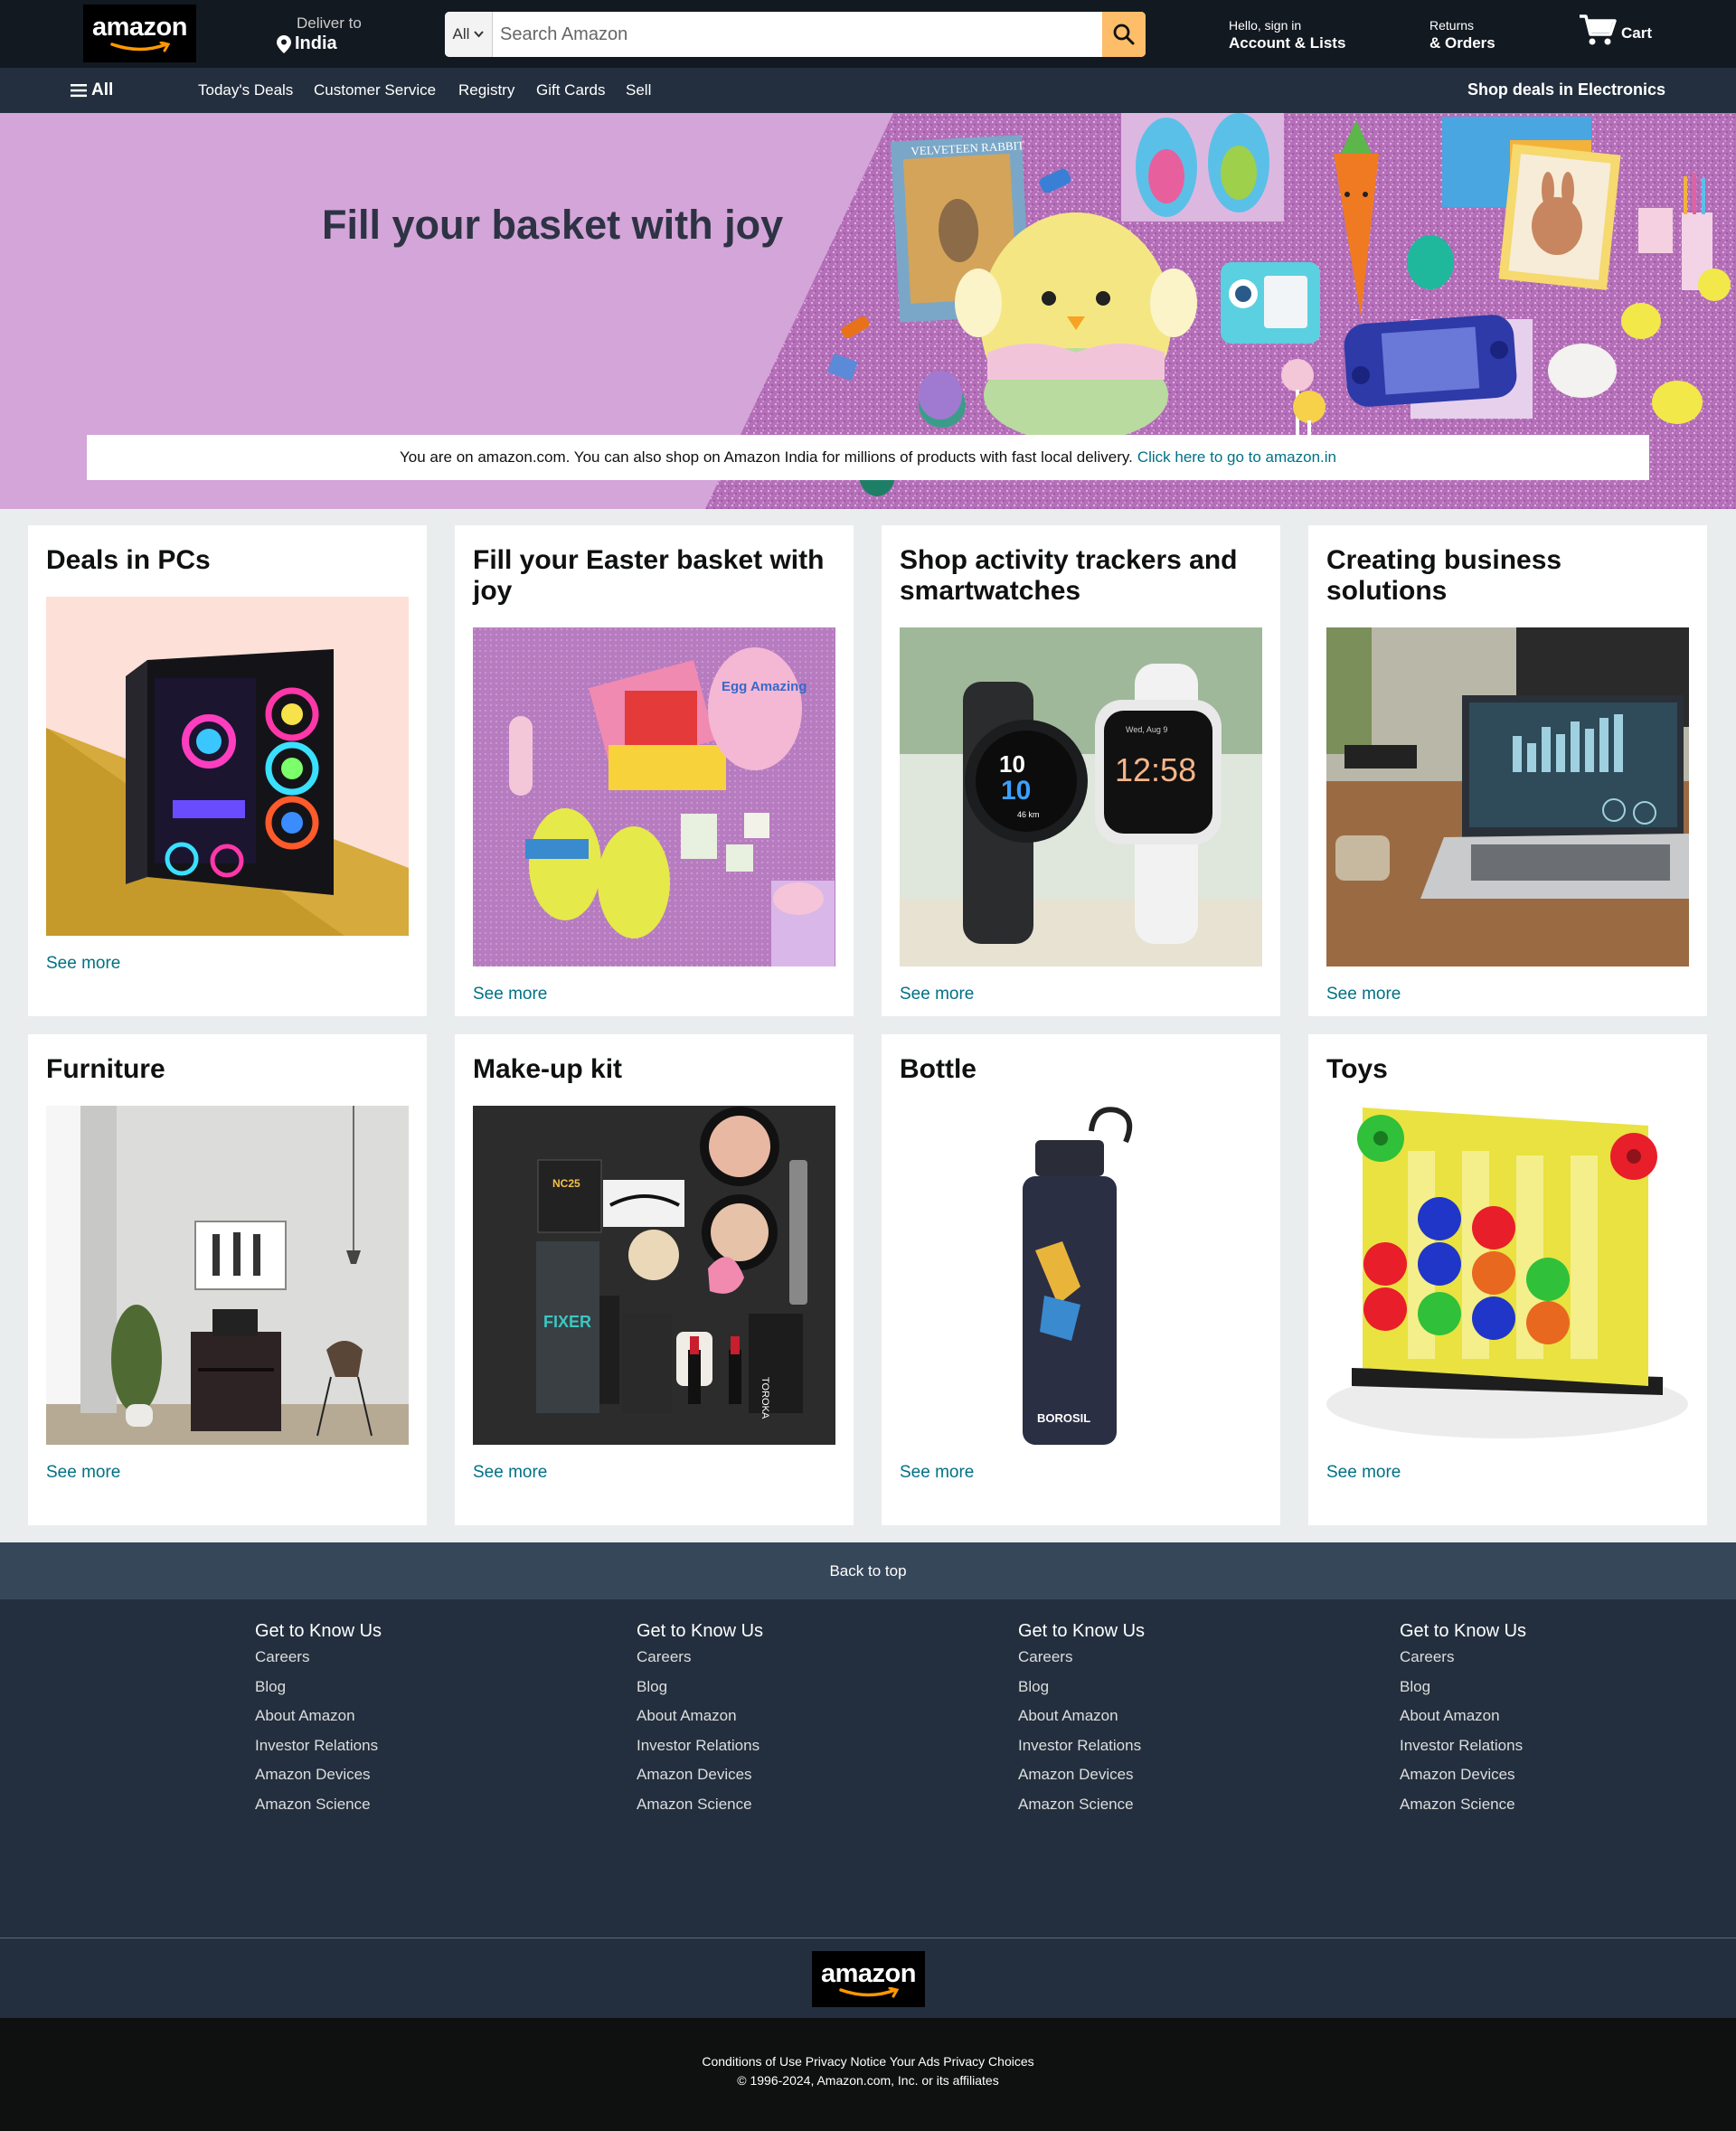  Describe the element at coordinates (798, 34) in the screenshot. I see `search-input` at that location.